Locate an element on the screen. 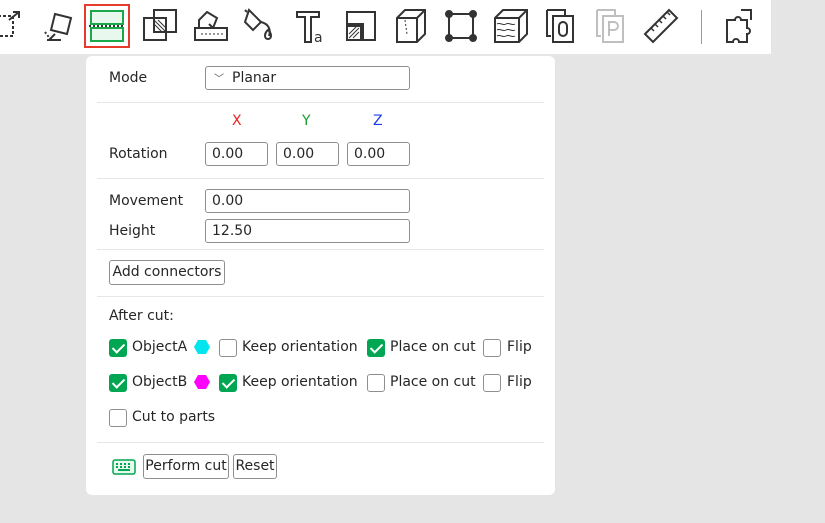  object-b-place-on-cut-label: Place on cut is located at coordinates (433, 382).